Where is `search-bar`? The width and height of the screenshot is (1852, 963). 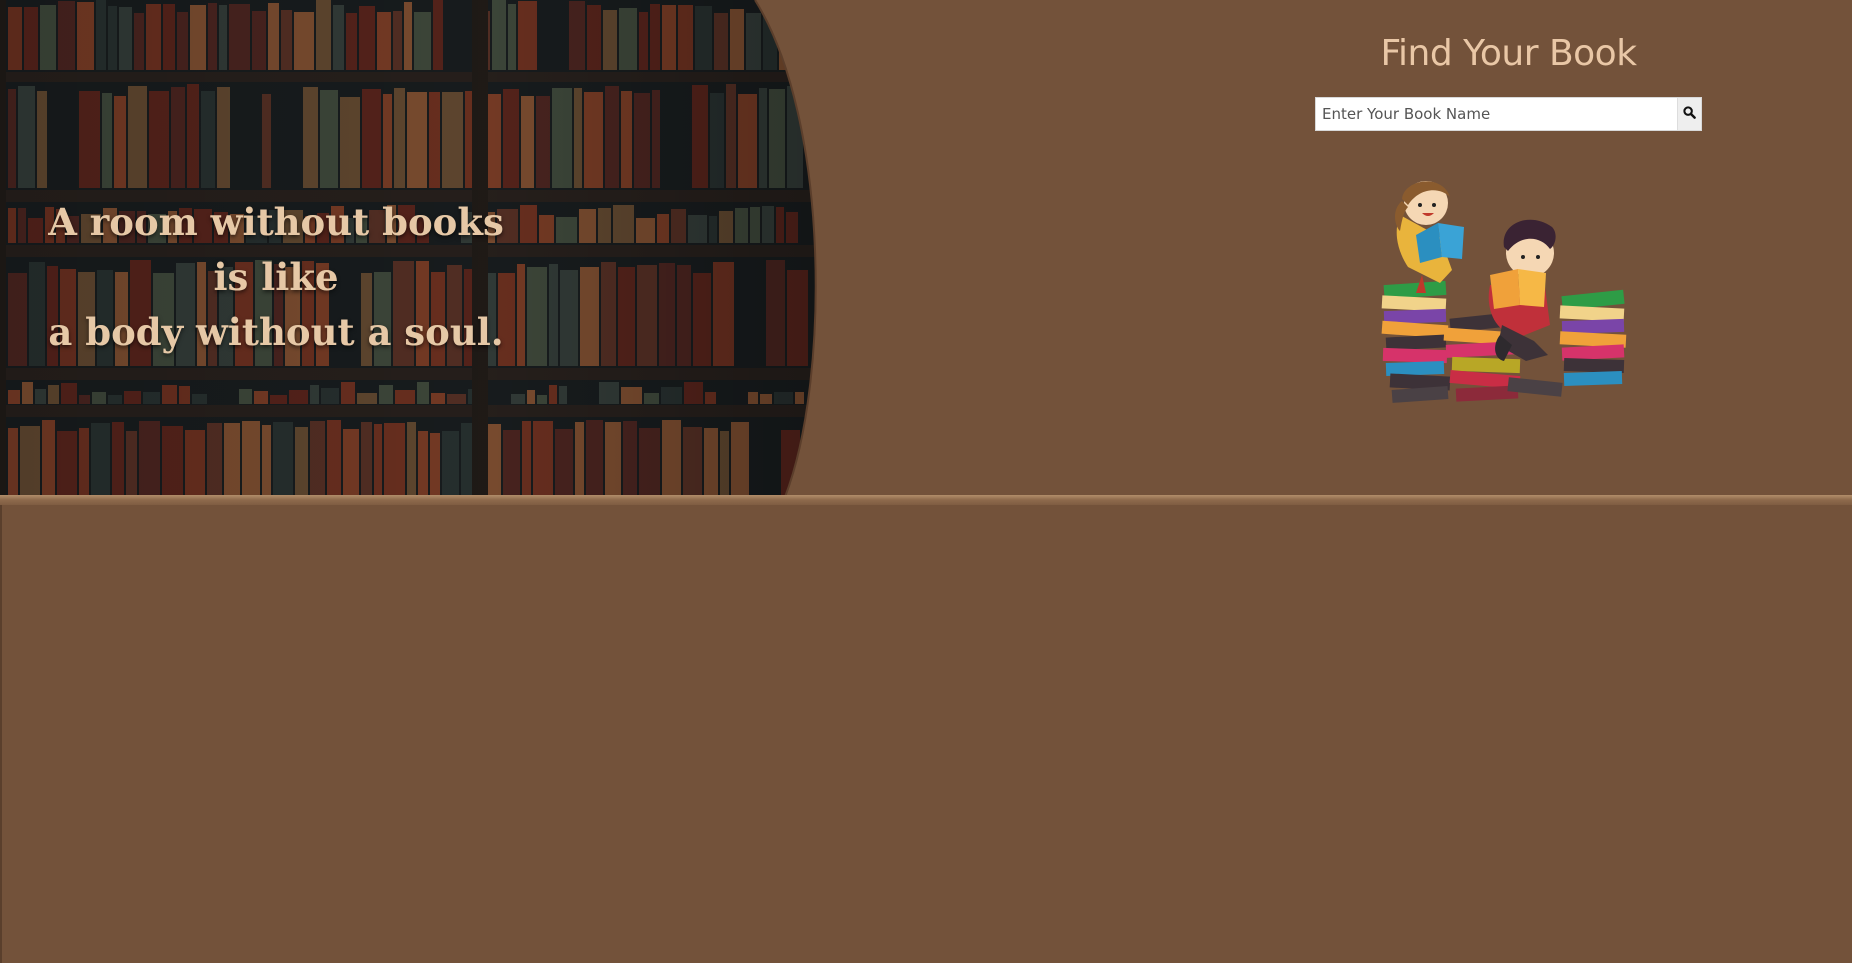 search-bar is located at coordinates (1508, 114).